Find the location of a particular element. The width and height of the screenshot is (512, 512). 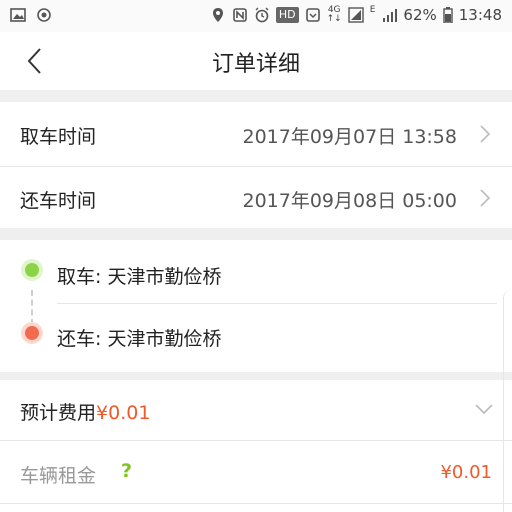

scroll-indicator is located at coordinates (507, 401).